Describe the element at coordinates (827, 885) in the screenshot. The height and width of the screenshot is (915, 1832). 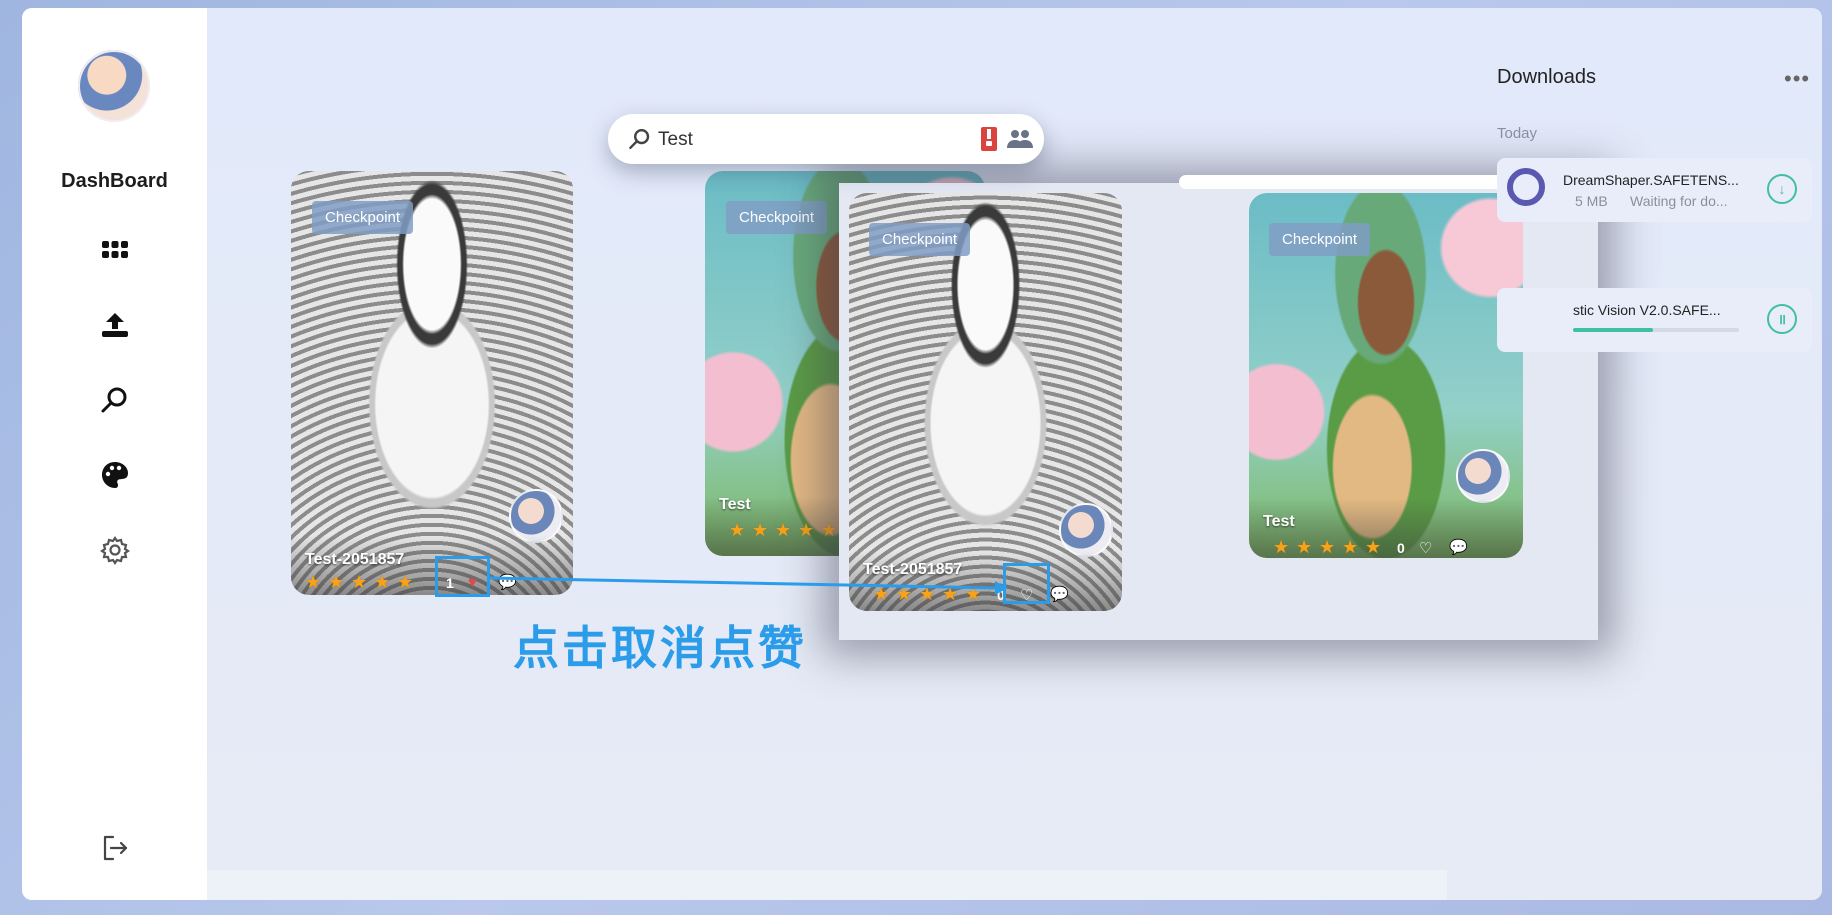
I see `horizontal-scrollbar` at that location.